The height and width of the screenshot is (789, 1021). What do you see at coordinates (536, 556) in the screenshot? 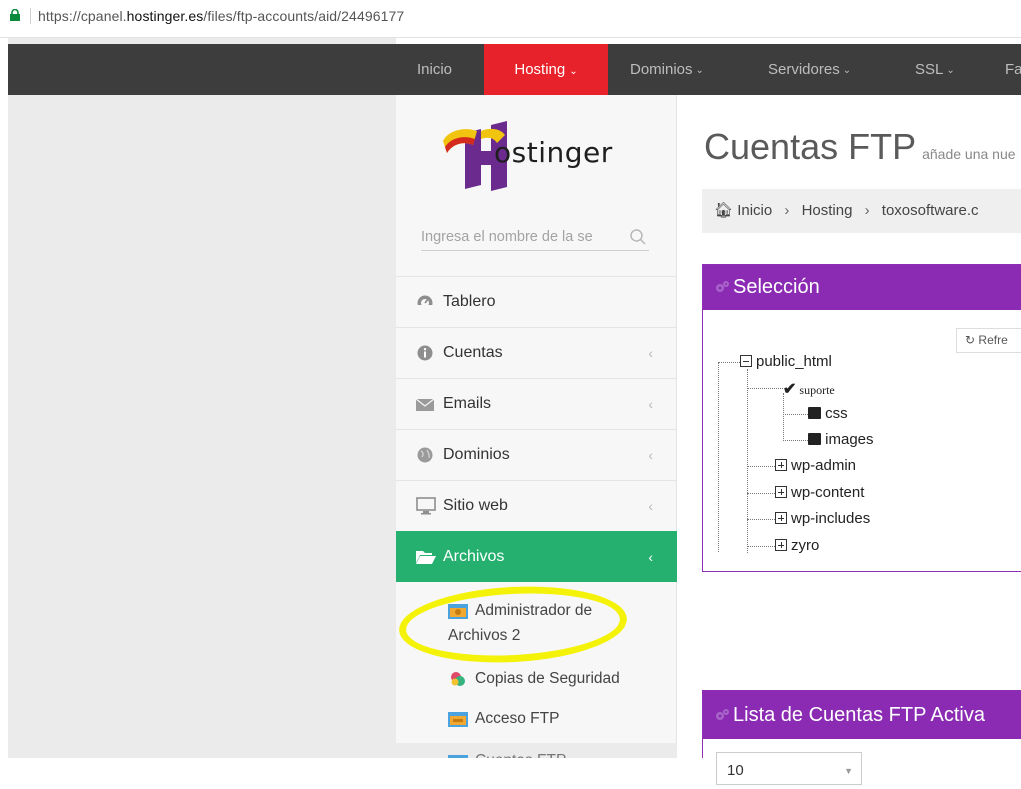
I see `sidebar-item-archivos: Archivos ‹` at bounding box center [536, 556].